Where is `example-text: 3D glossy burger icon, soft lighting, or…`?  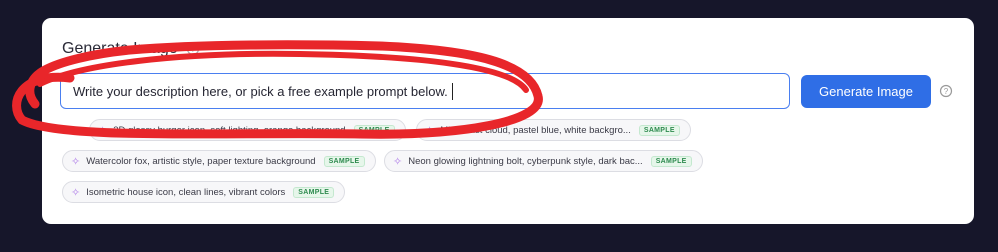
example-text: 3D glossy burger icon, soft lighting, or… is located at coordinates (229, 130).